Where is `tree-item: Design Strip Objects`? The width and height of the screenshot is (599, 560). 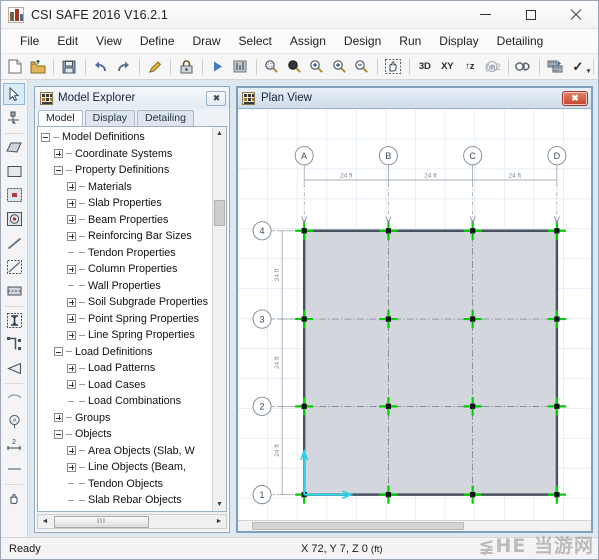 tree-item: Design Strip Objects is located at coordinates (126, 510).